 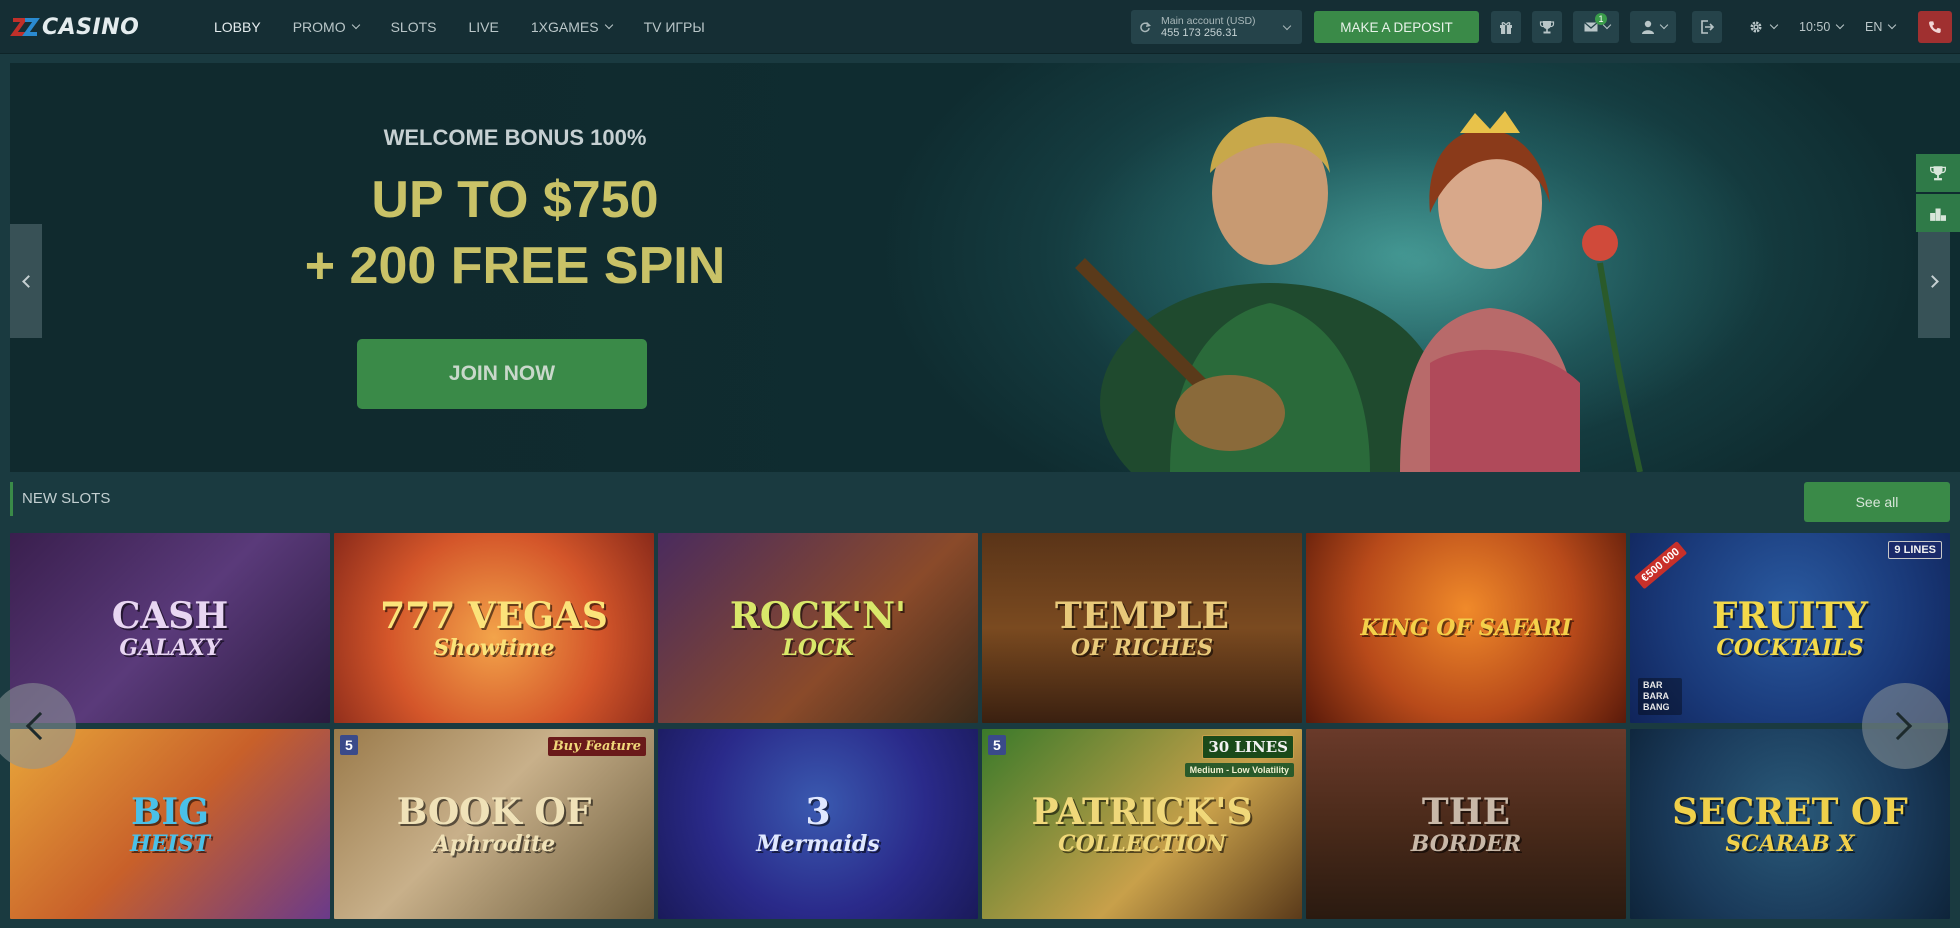 What do you see at coordinates (170, 616) in the screenshot?
I see `slot-title-main: CASH` at bounding box center [170, 616].